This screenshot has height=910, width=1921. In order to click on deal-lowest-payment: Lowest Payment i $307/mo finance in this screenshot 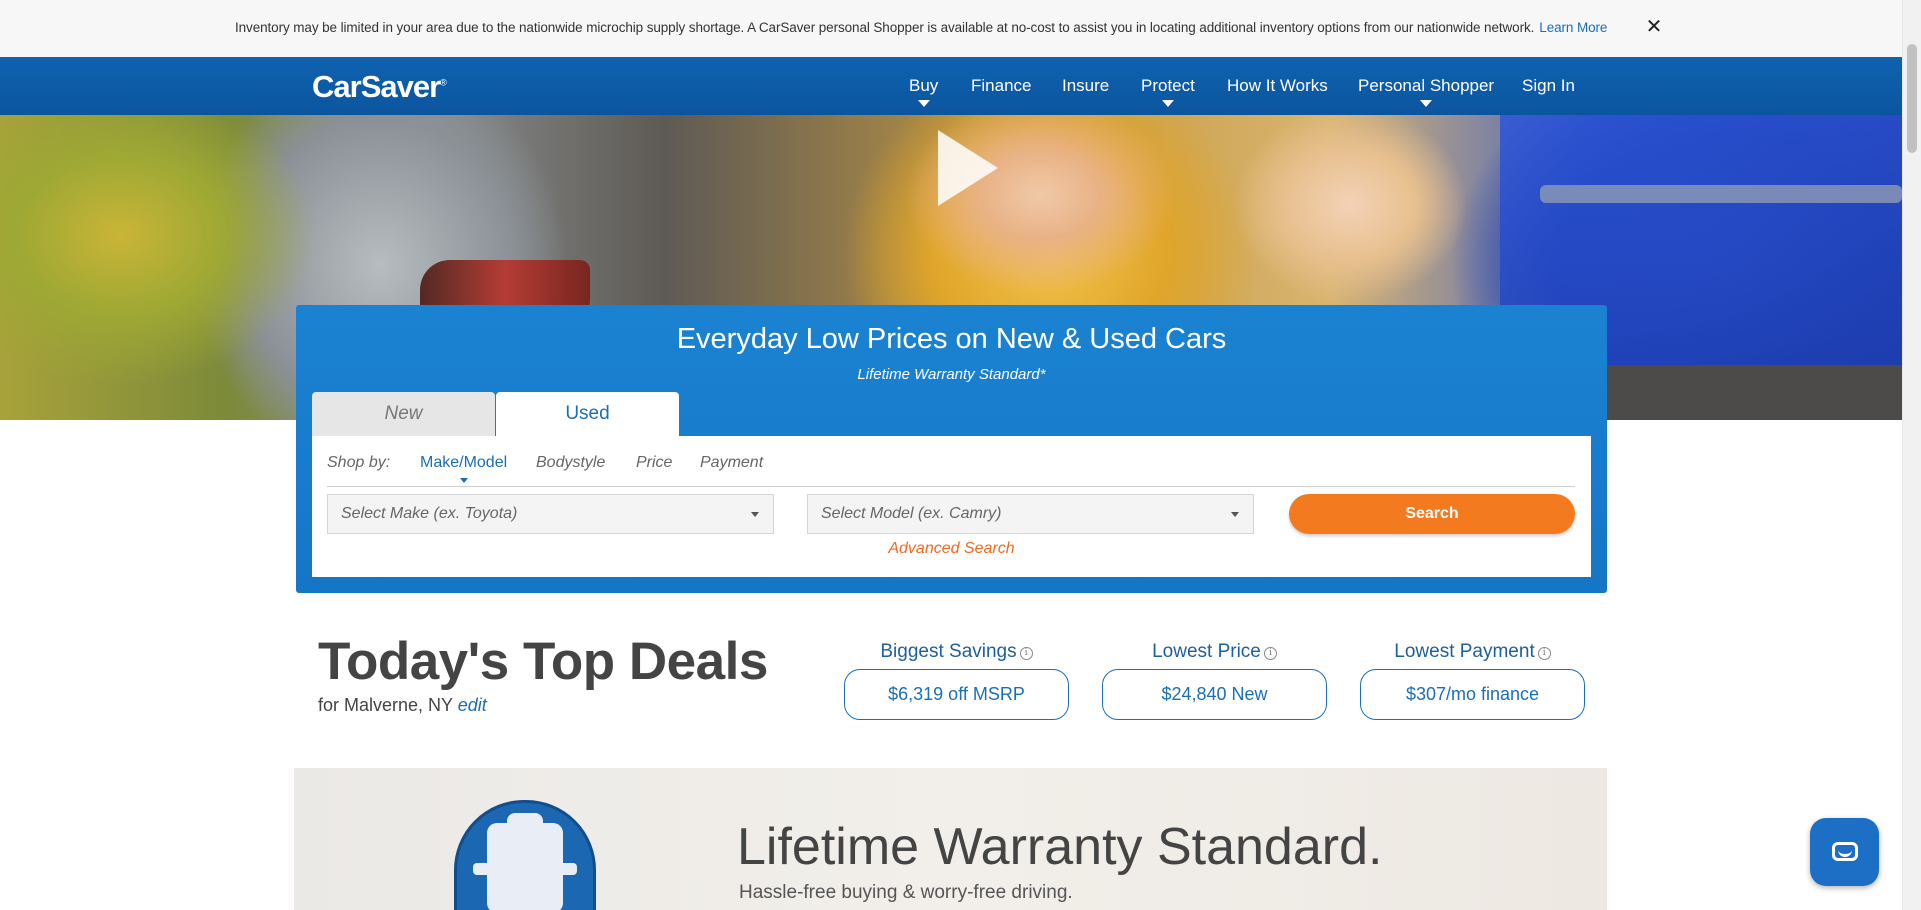, I will do `click(1472, 680)`.